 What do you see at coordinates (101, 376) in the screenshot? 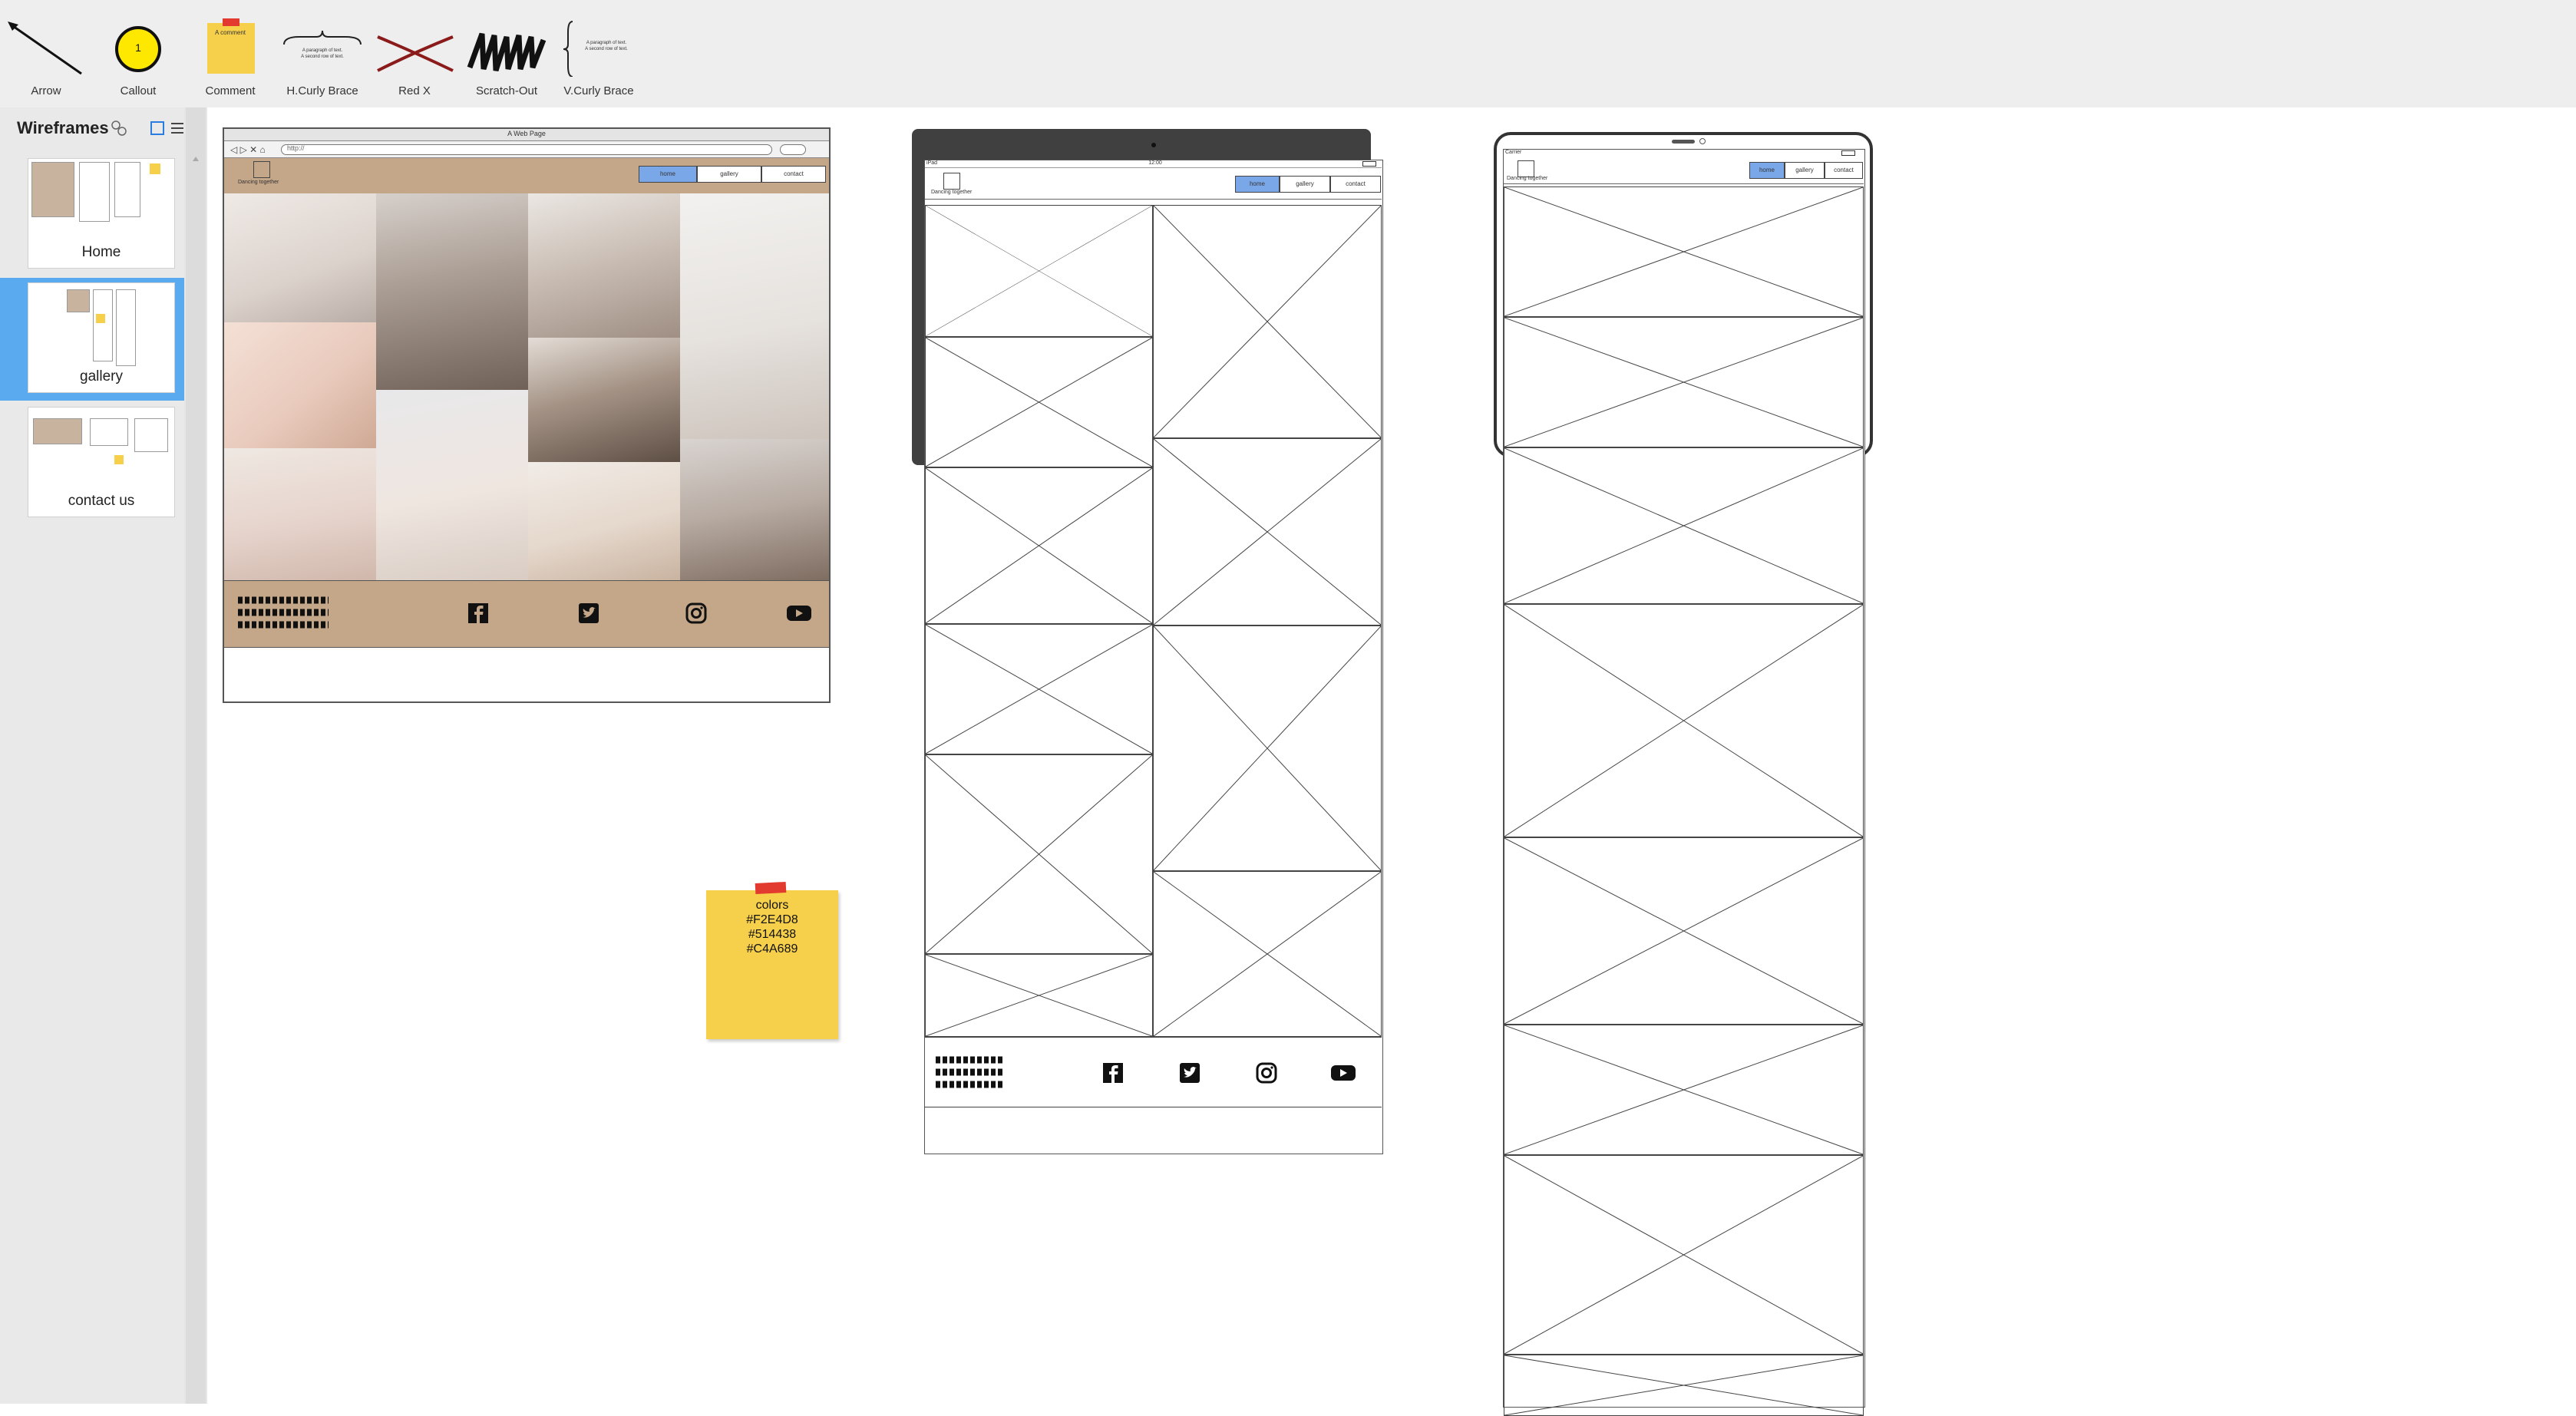
I see `page-label: gallery` at bounding box center [101, 376].